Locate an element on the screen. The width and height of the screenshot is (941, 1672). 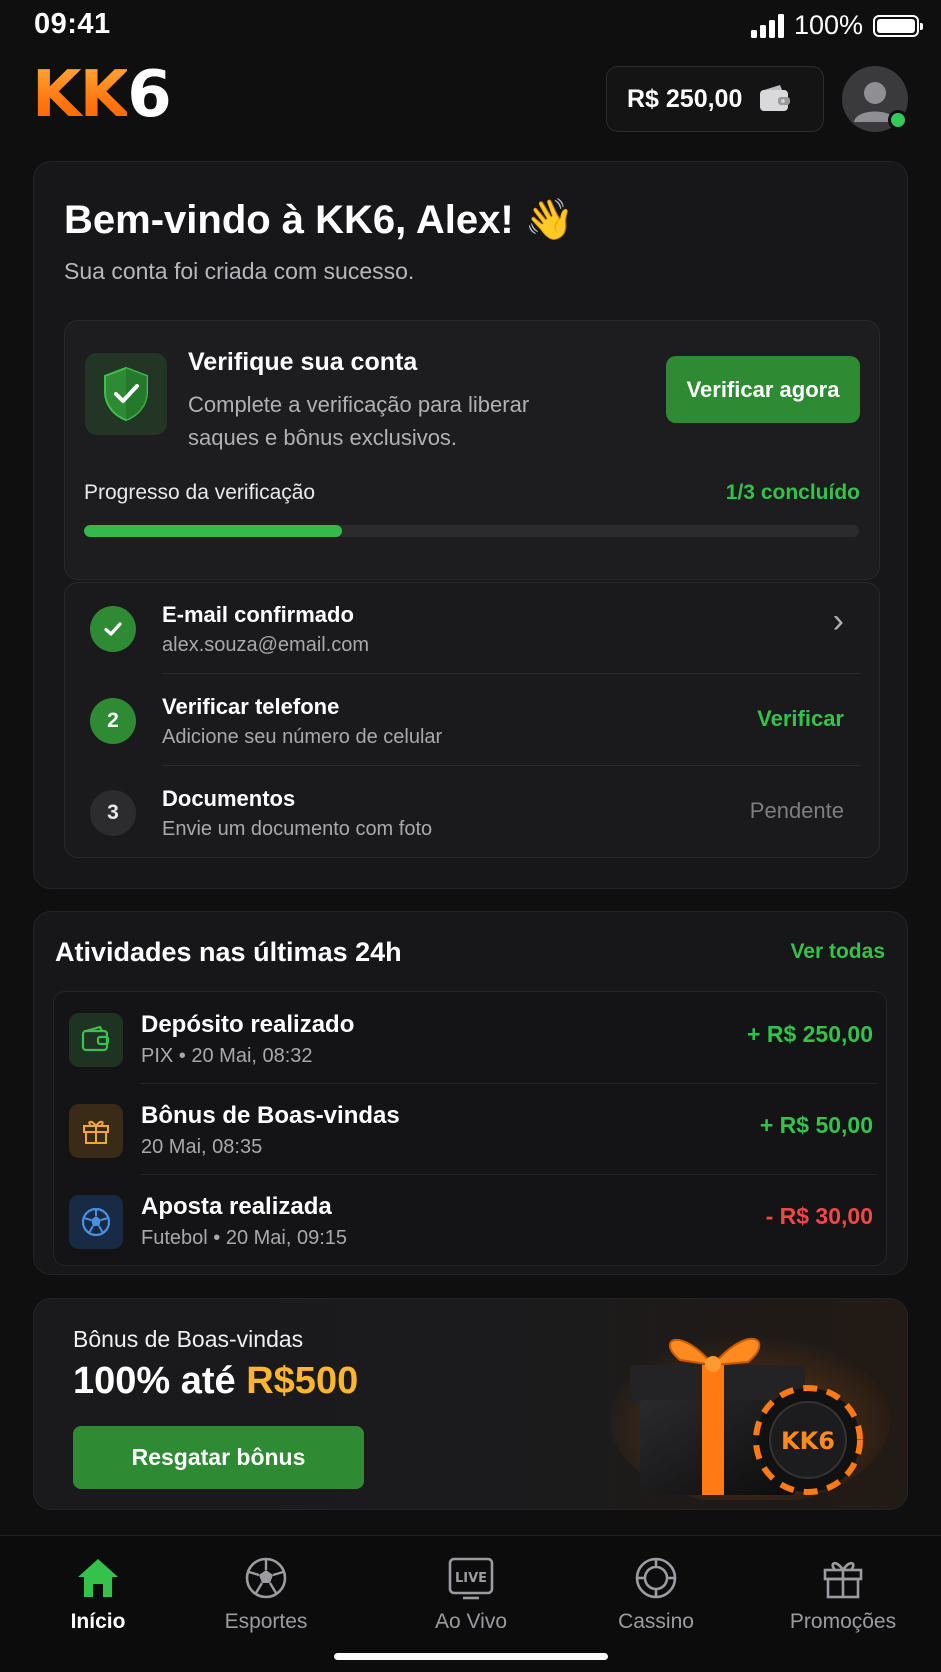
tab-label: Esportes is located at coordinates (266, 1621).